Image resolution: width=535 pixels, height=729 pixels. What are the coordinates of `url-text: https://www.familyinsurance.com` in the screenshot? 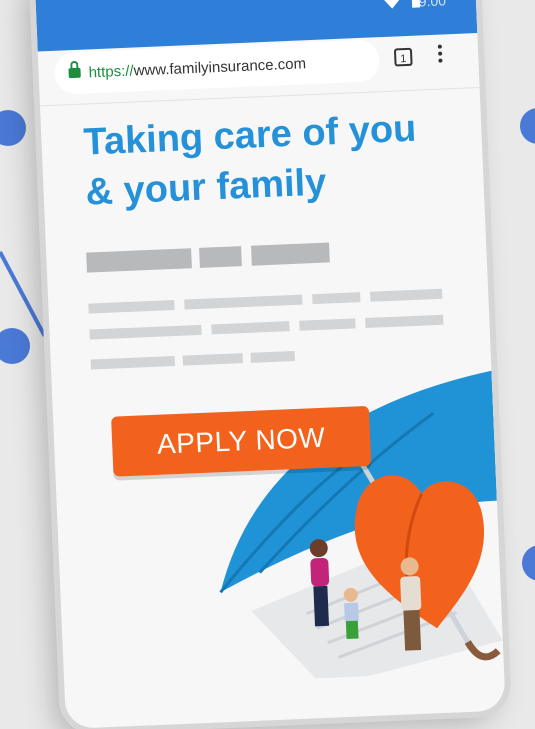 It's located at (197, 68).